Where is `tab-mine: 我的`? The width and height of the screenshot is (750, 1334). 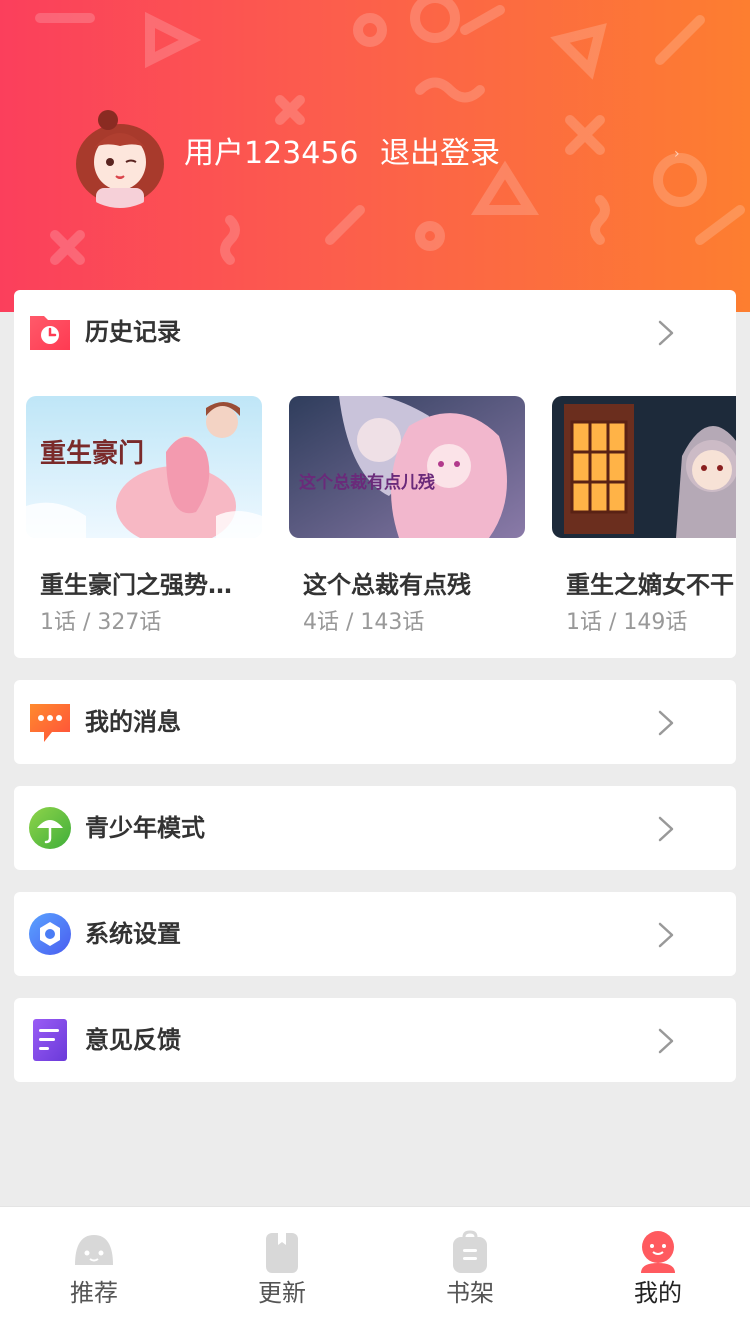 tab-mine: 我的 is located at coordinates (657, 1270).